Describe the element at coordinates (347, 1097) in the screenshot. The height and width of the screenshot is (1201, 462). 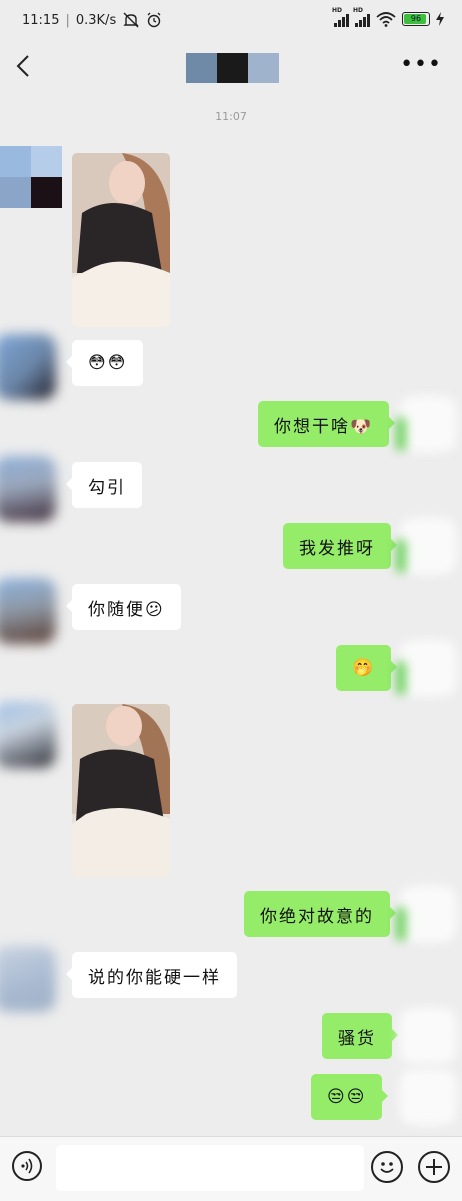
I see `message-text: 😒😒` at that location.